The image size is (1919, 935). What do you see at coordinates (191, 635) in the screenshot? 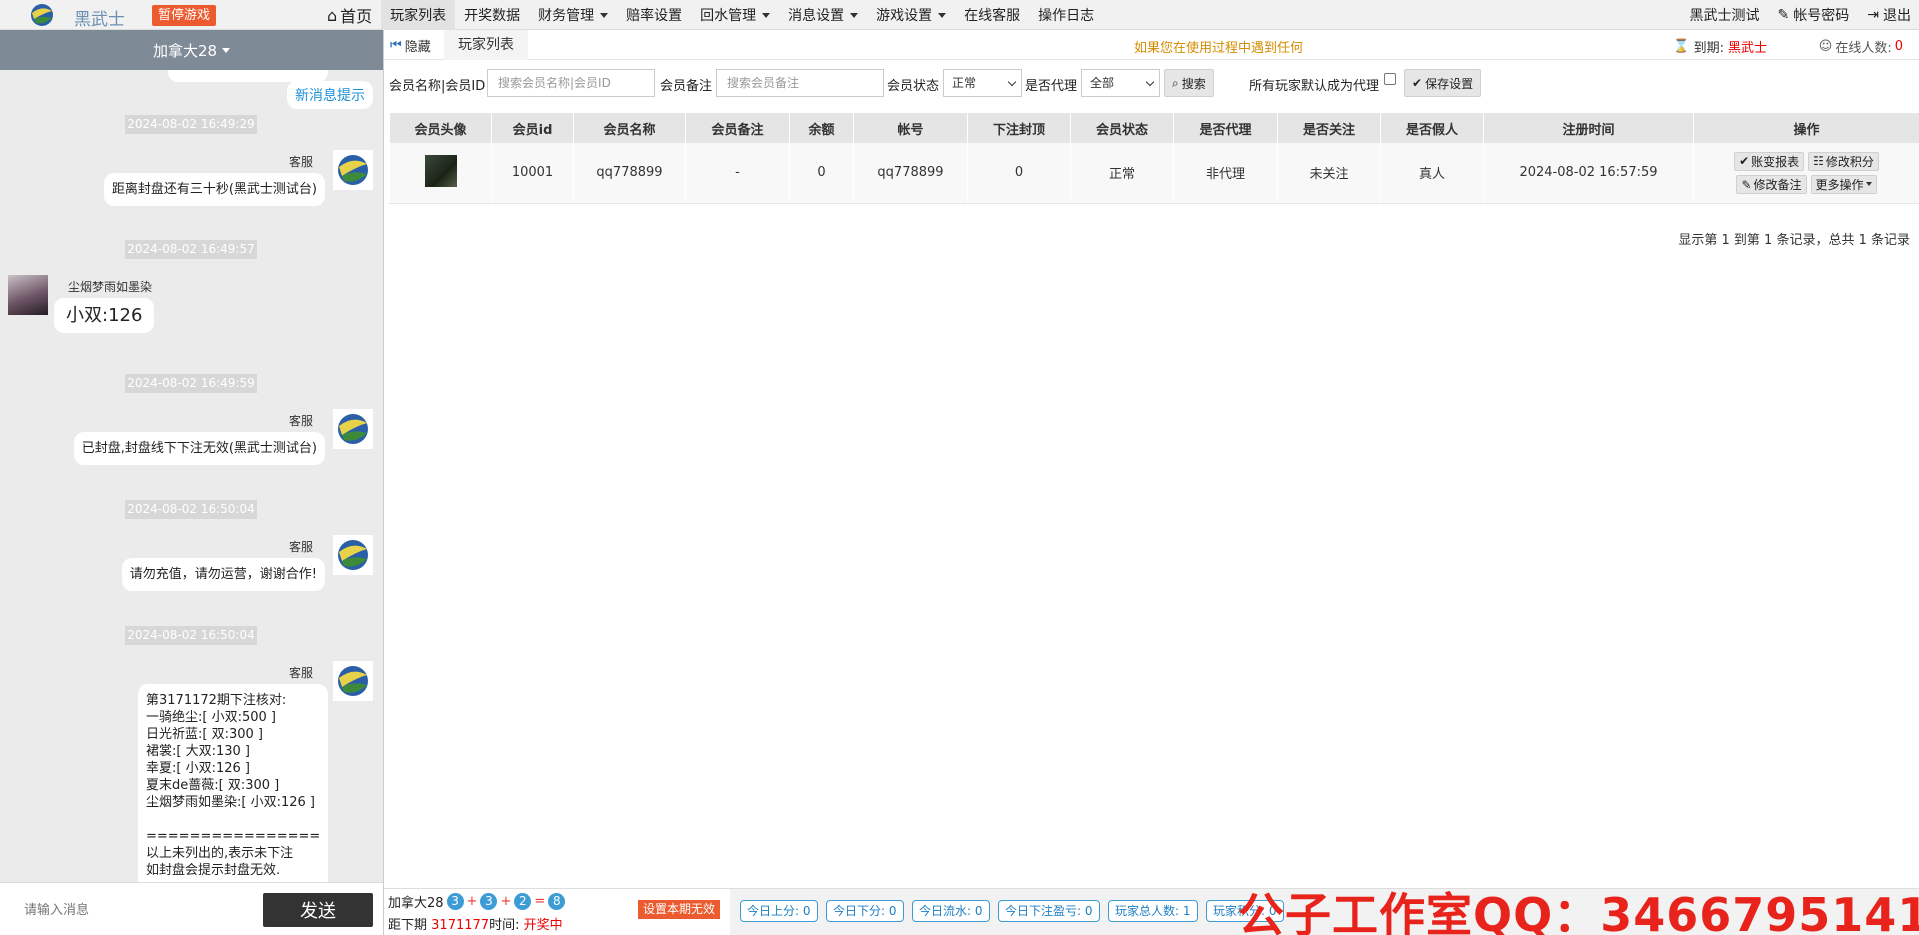
I see `message-timestamp: 2024-08-02 16:50:04` at bounding box center [191, 635].